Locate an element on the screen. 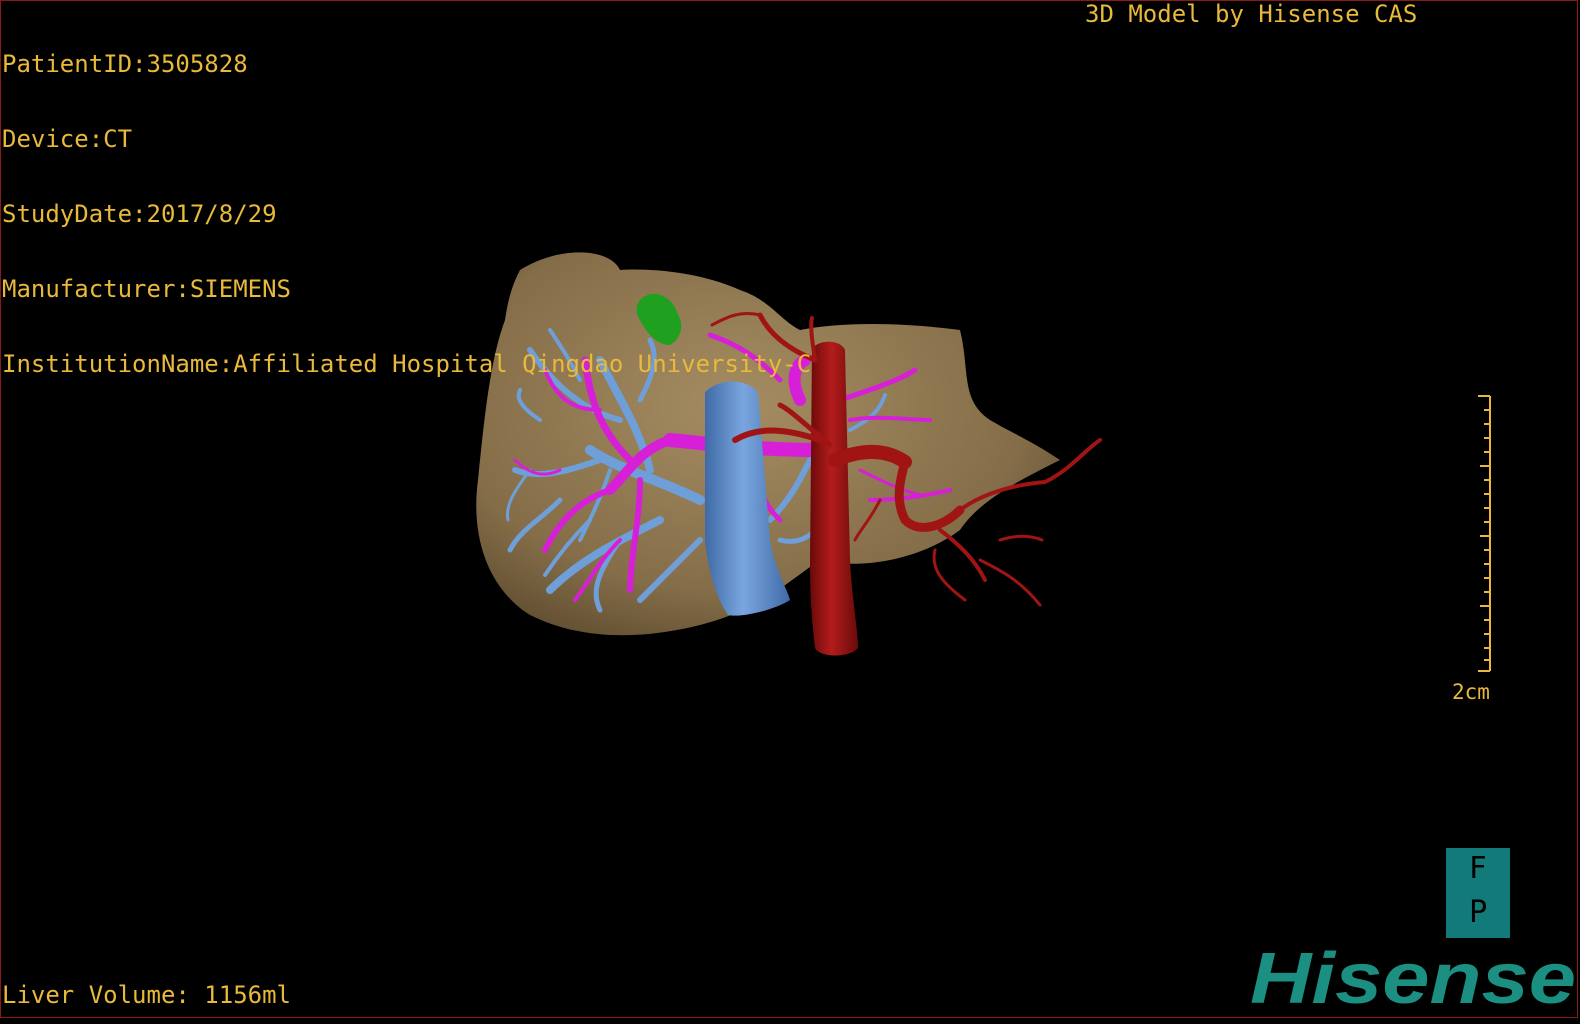 This screenshot has width=1580, height=1024. liver-volume: Liver Volume: 1156ml is located at coordinates (146, 995).